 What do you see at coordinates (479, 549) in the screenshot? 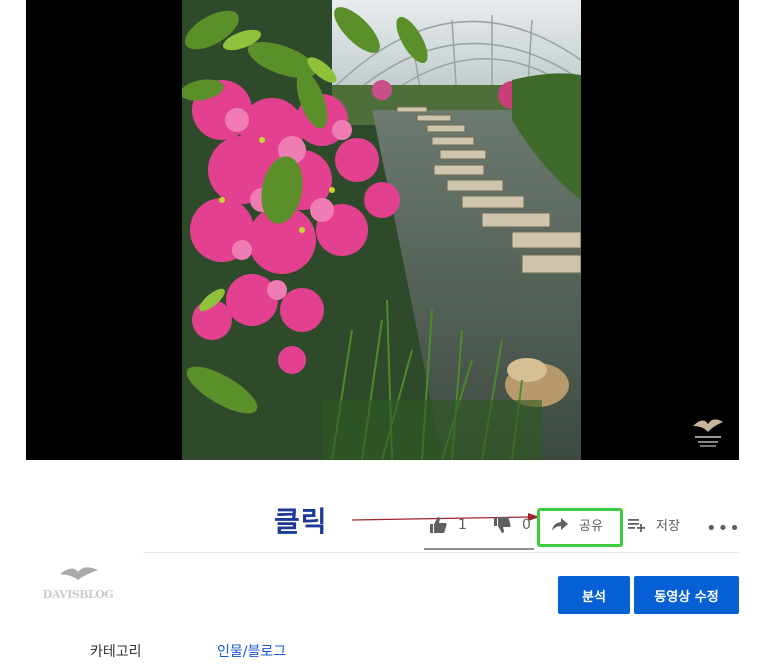
I see `like-ratio-bar` at bounding box center [479, 549].